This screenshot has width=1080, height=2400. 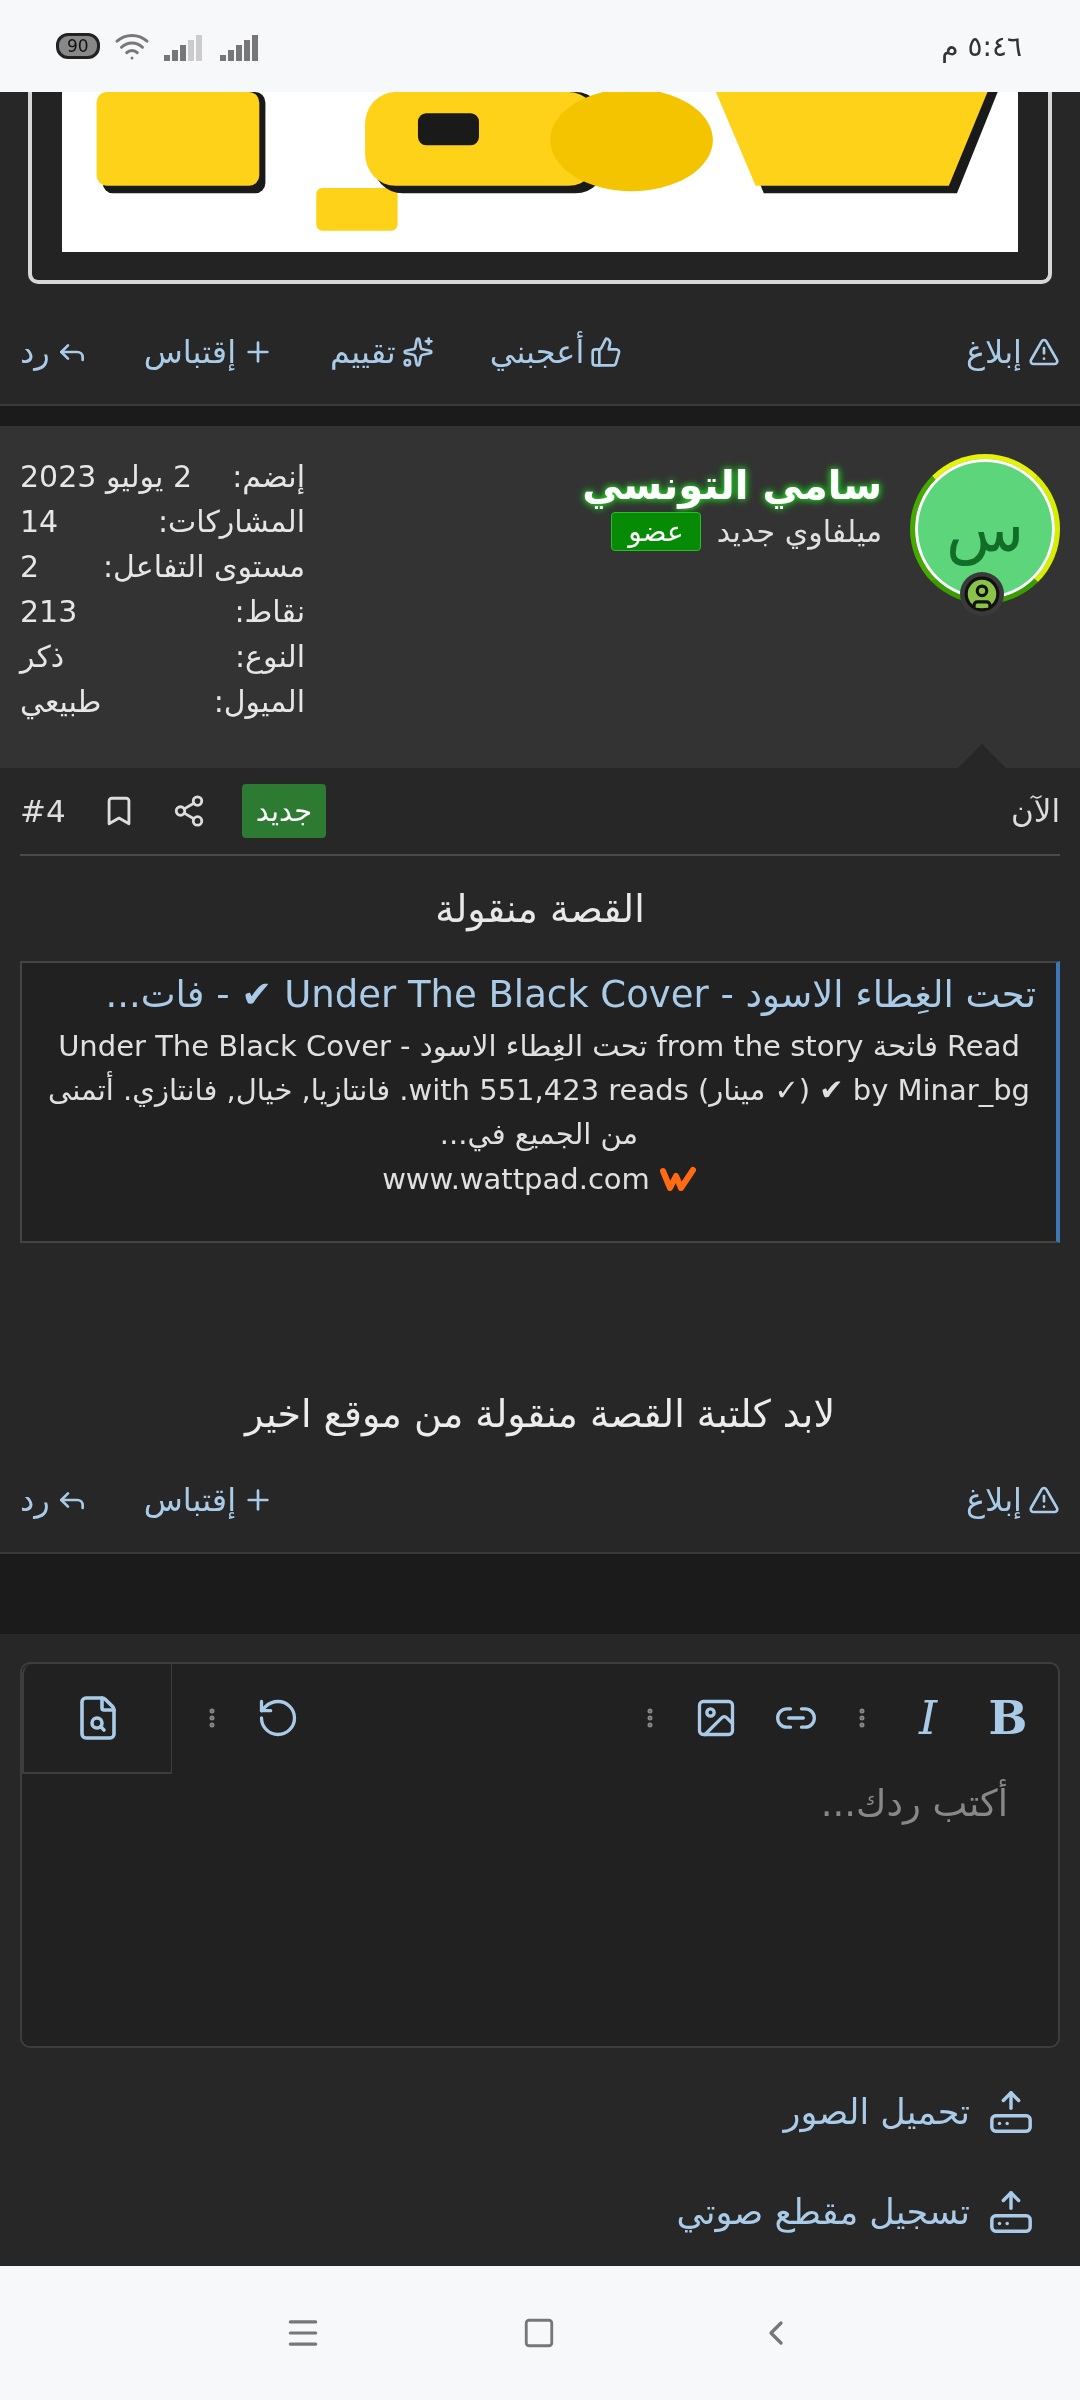 What do you see at coordinates (259, 702) in the screenshot?
I see `stat-label: الميول:` at bounding box center [259, 702].